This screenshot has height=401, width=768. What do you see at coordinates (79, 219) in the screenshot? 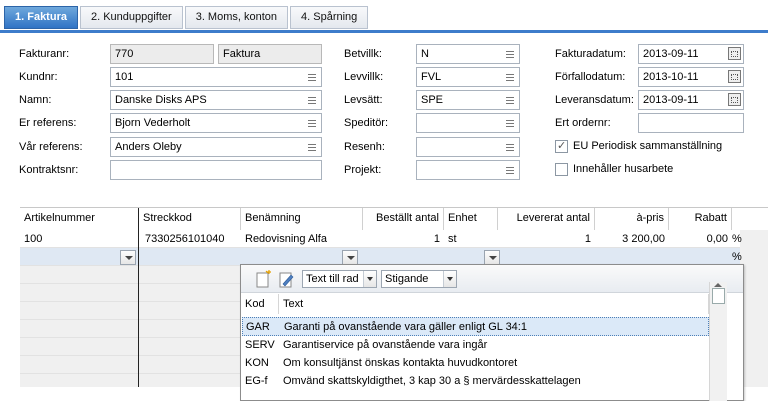
I see `col-header-artikelnummer: Artikelnummer` at bounding box center [79, 219].